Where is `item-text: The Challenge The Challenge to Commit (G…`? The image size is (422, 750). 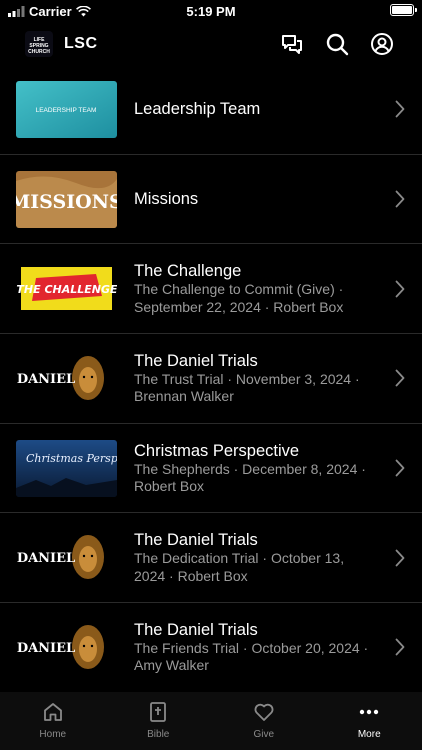 item-text: The Challenge The Challenge to Commit (G… is located at coordinates (256, 288).